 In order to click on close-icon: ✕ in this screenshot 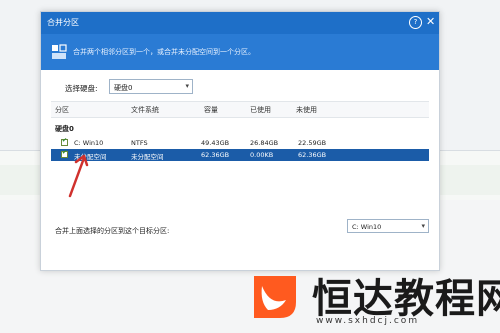, I will do `click(430, 21)`.